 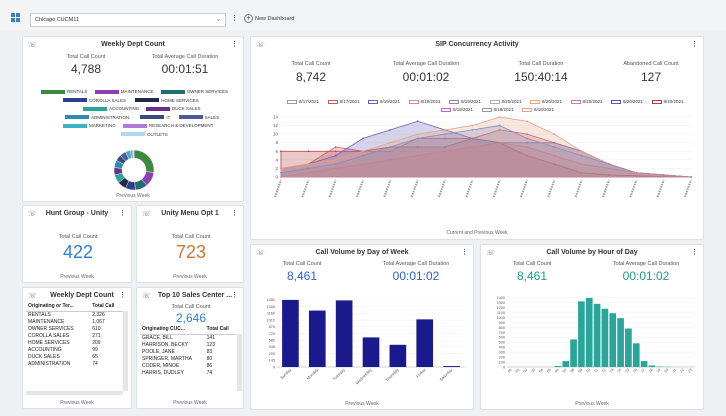 What do you see at coordinates (75, 349) in the screenshot?
I see `table-row: ACCOUNTING 99` at bounding box center [75, 349].